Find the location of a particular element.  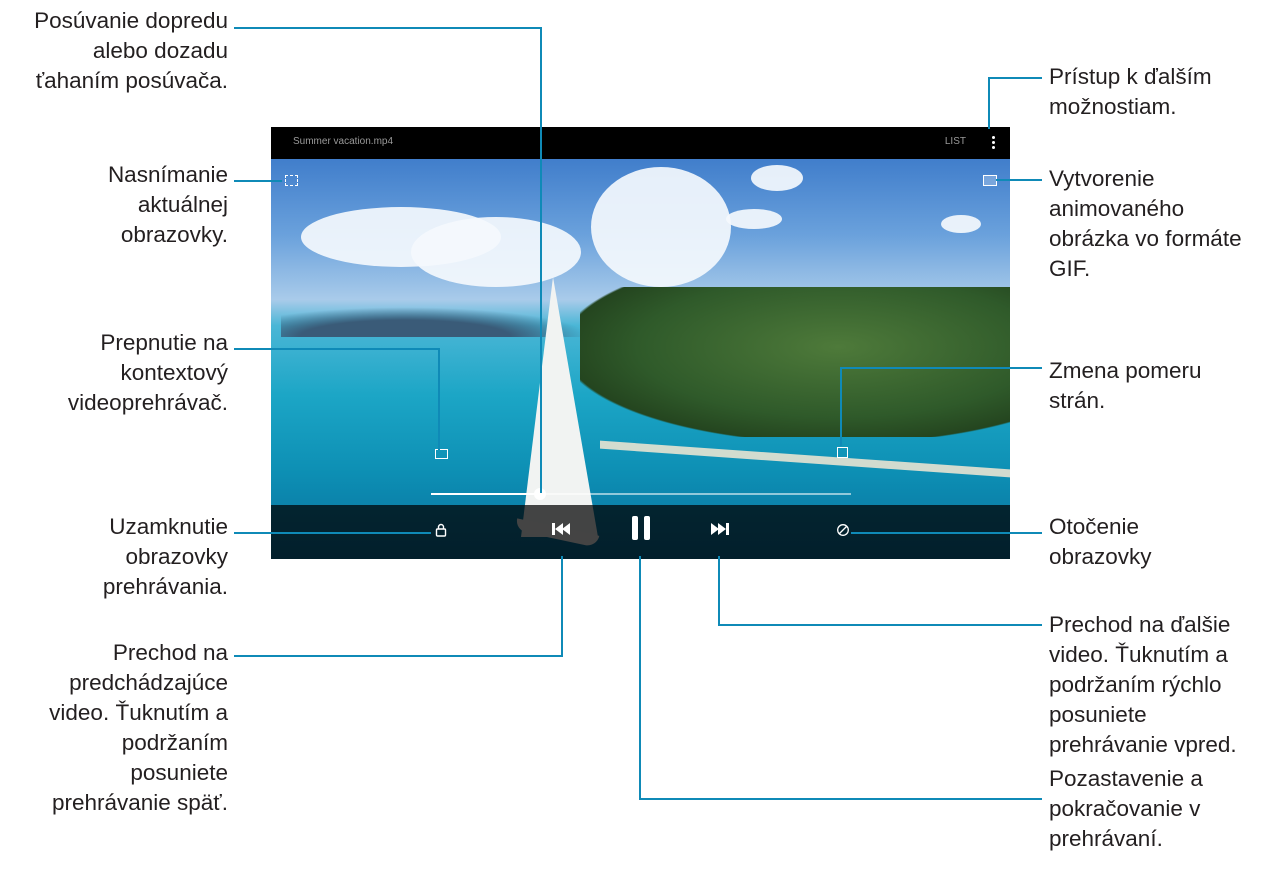

seek-bar-progress is located at coordinates (486, 494).